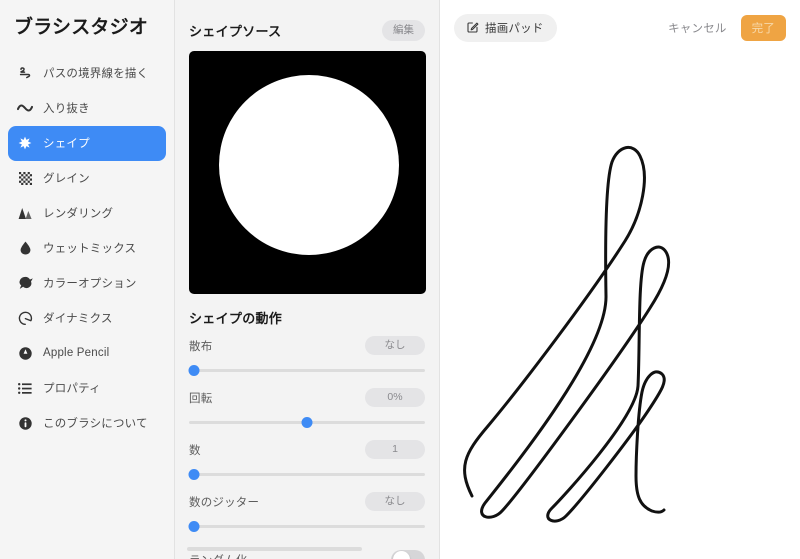 This screenshot has height=559, width=800. Describe the element at coordinates (403, 30) in the screenshot. I see `edit-shape-button: 編集` at that location.